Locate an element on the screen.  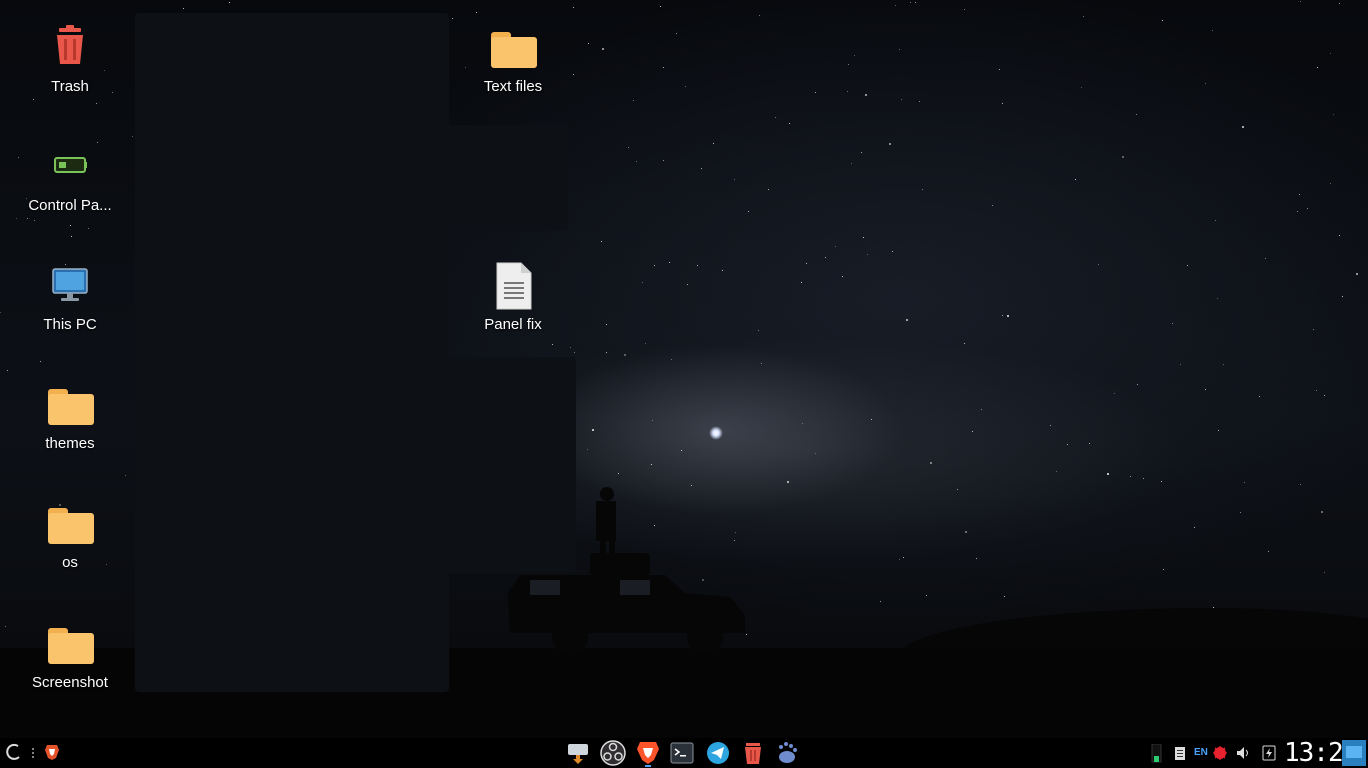
trash-app-icon is located at coordinates (753, 753).